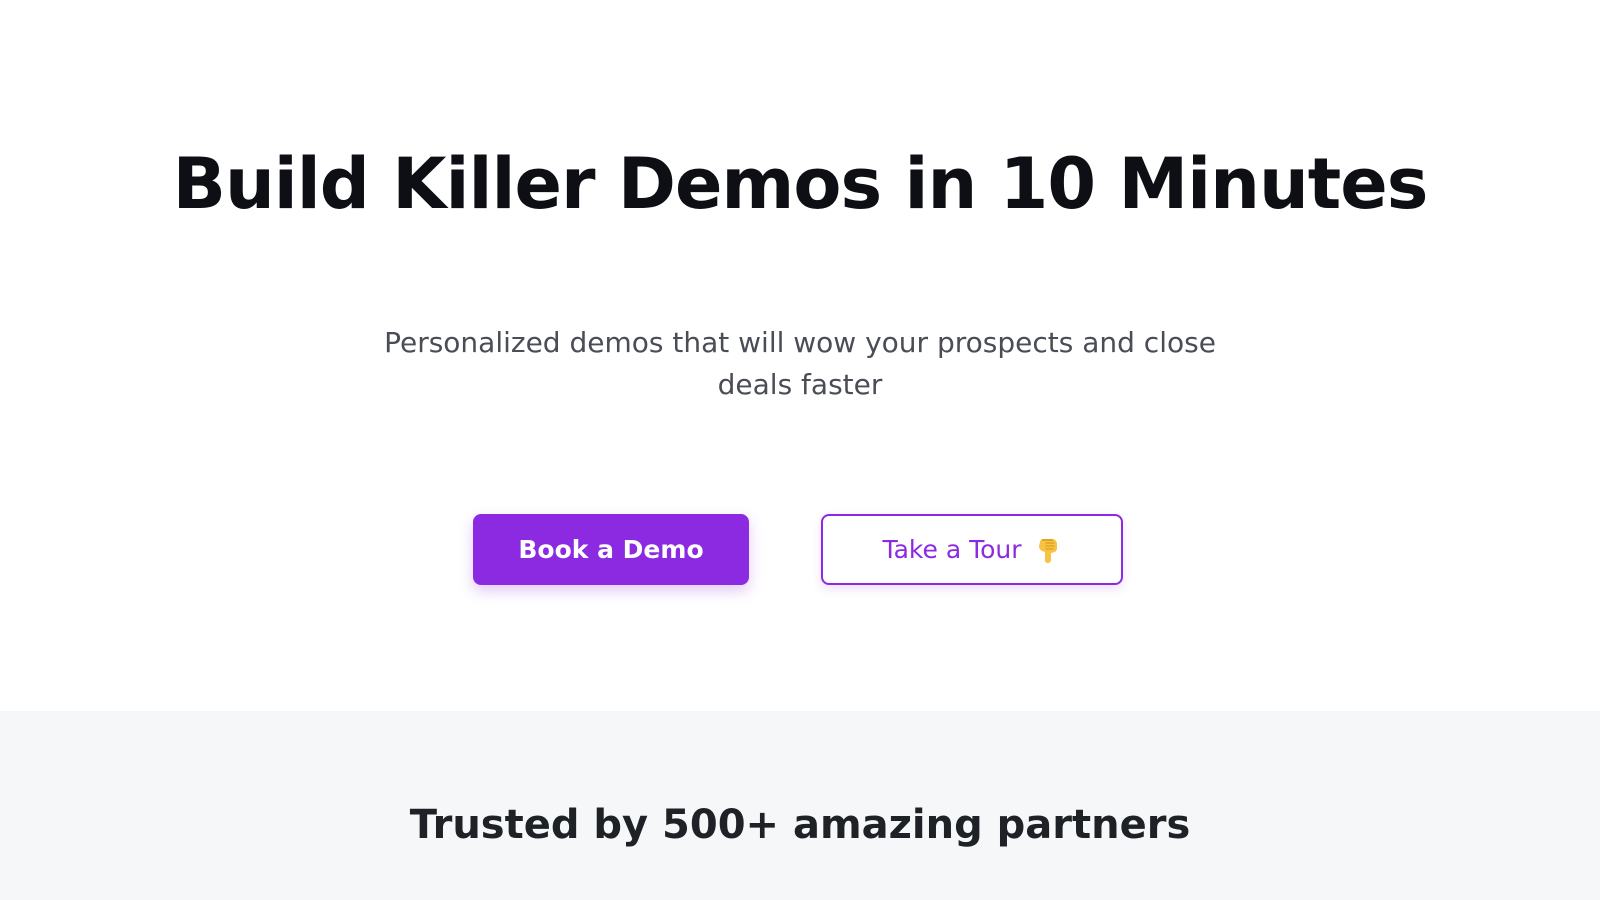 The height and width of the screenshot is (900, 1600). What do you see at coordinates (1048, 550) in the screenshot?
I see `pointing-hand-down-icon` at bounding box center [1048, 550].